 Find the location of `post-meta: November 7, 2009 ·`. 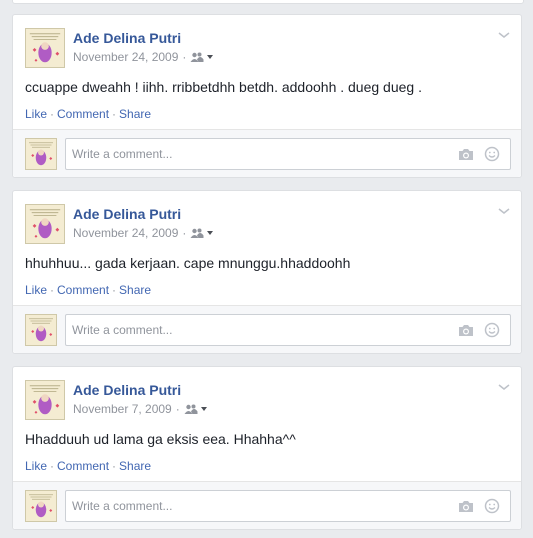

post-meta: November 7, 2009 · is located at coordinates (141, 409).